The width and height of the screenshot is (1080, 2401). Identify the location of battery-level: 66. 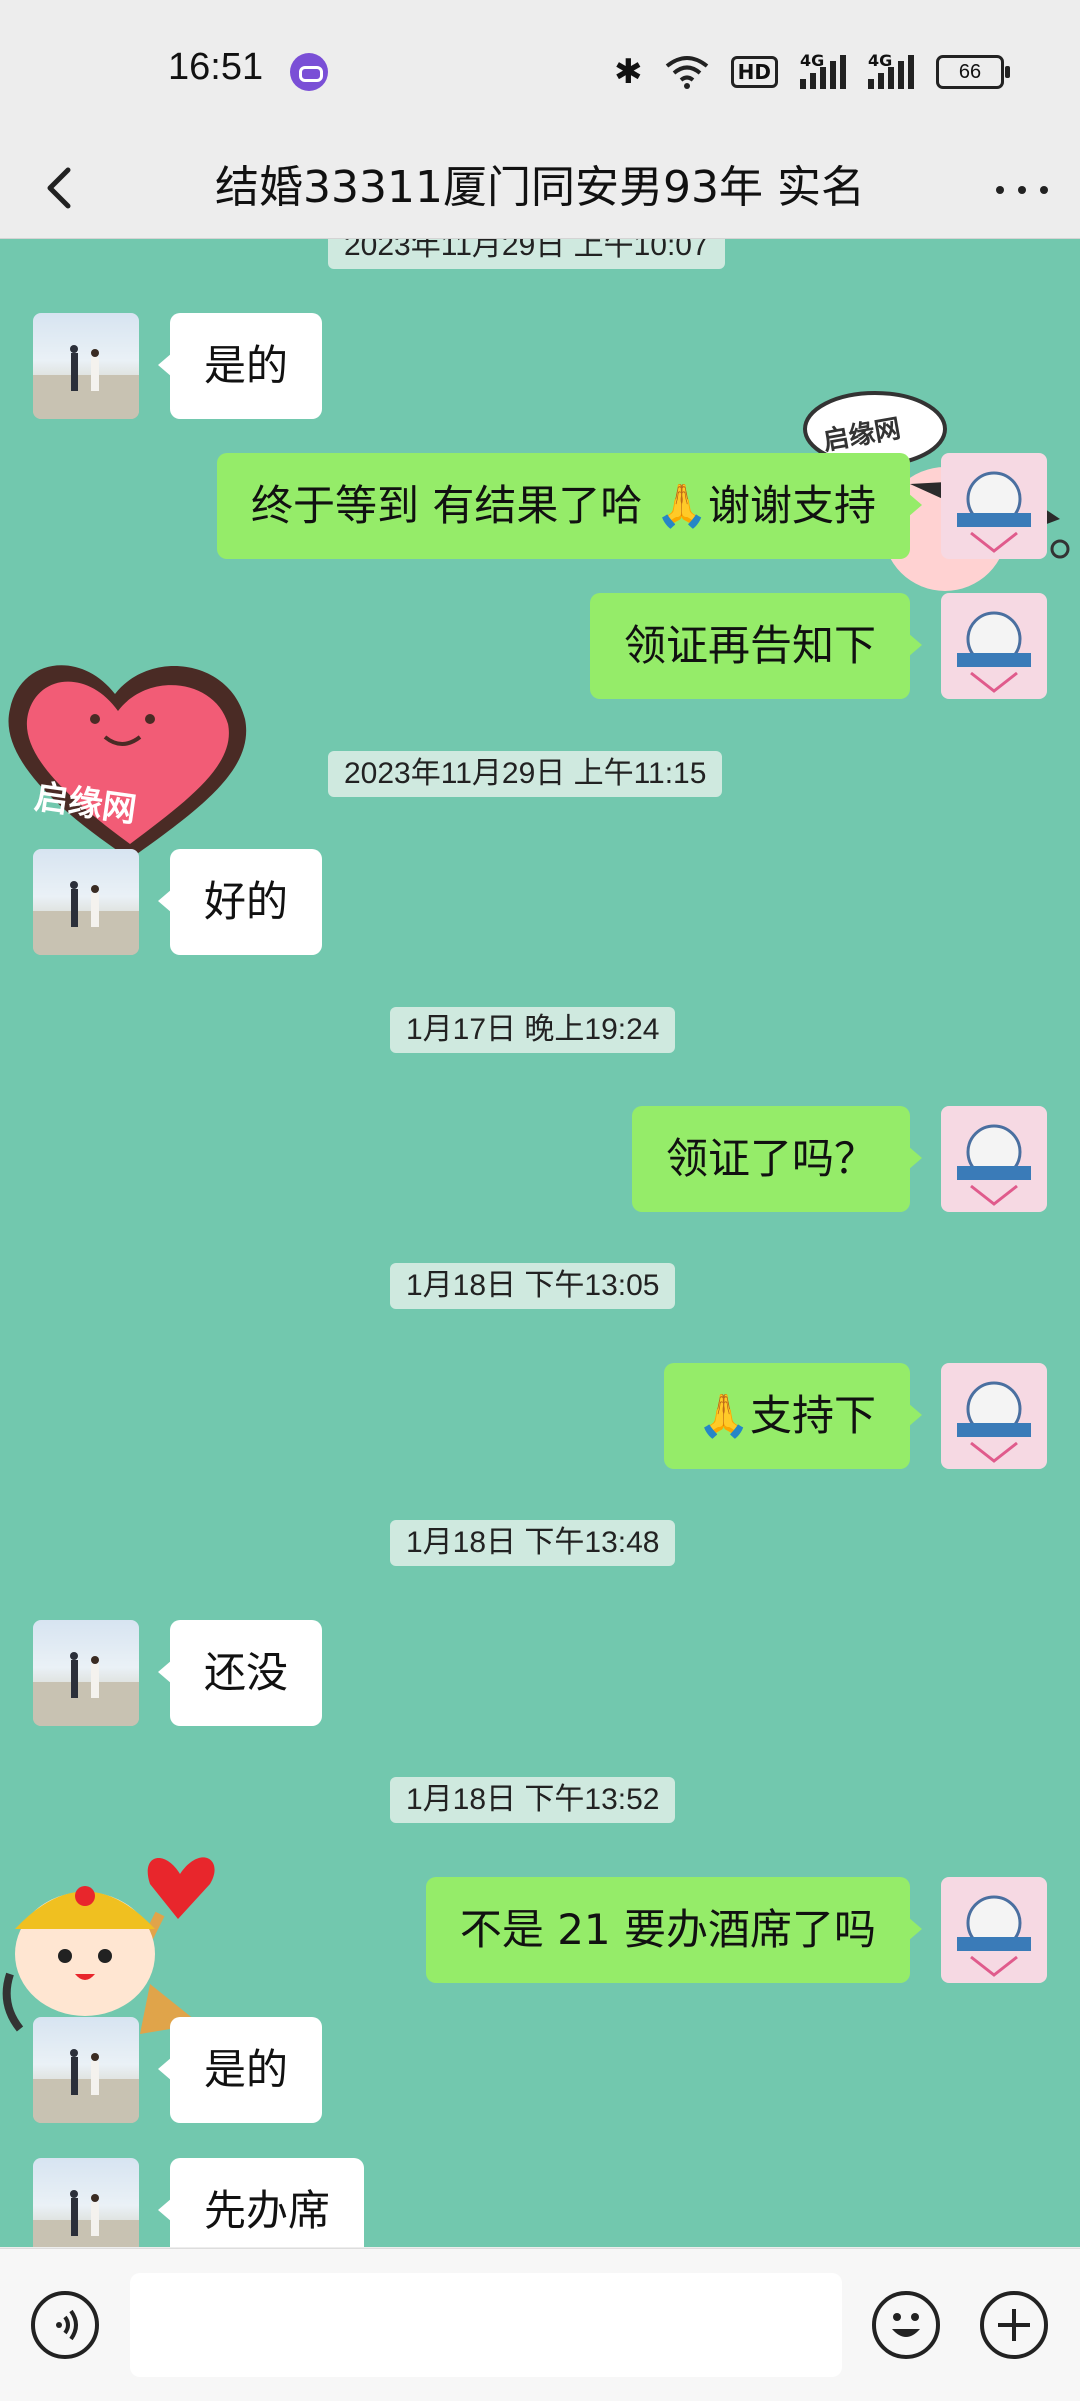
(970, 72).